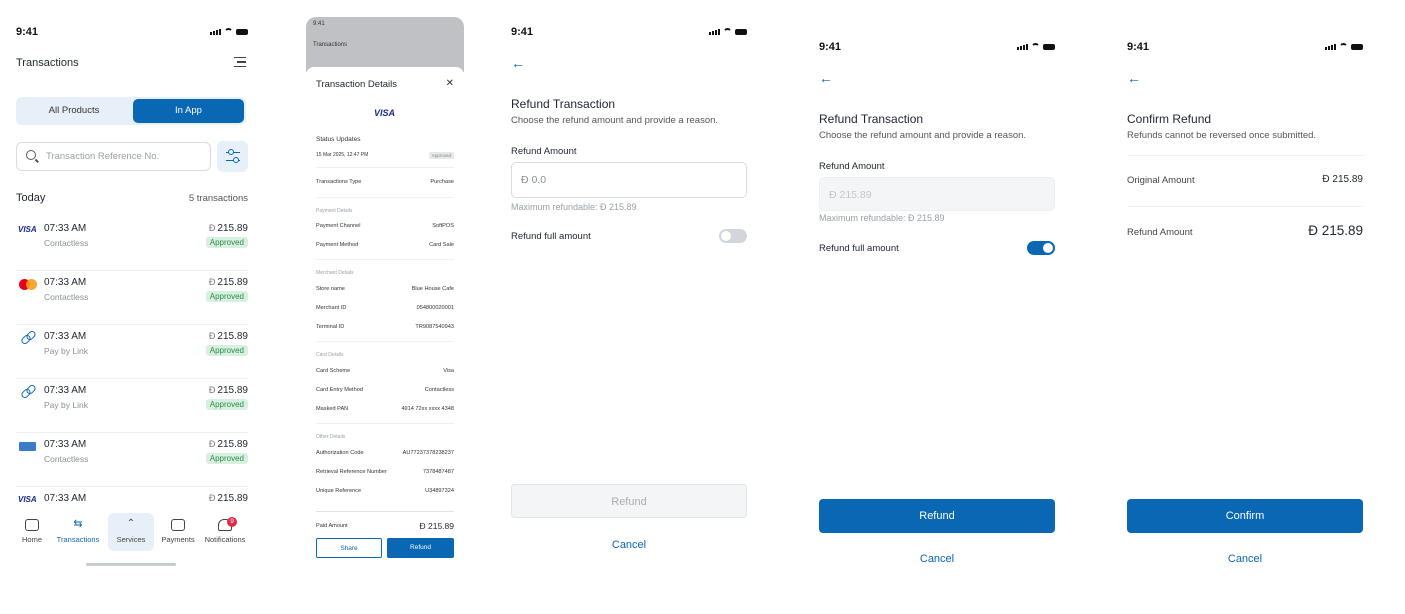 The height and width of the screenshot is (614, 1405). I want to click on transaction-method: Contactless, so click(66, 459).